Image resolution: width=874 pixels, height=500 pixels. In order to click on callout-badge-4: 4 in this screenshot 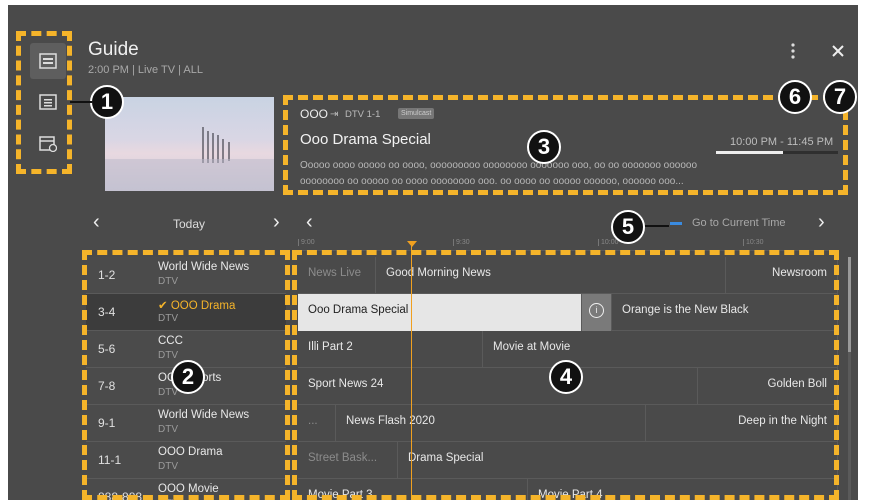, I will do `click(566, 377)`.